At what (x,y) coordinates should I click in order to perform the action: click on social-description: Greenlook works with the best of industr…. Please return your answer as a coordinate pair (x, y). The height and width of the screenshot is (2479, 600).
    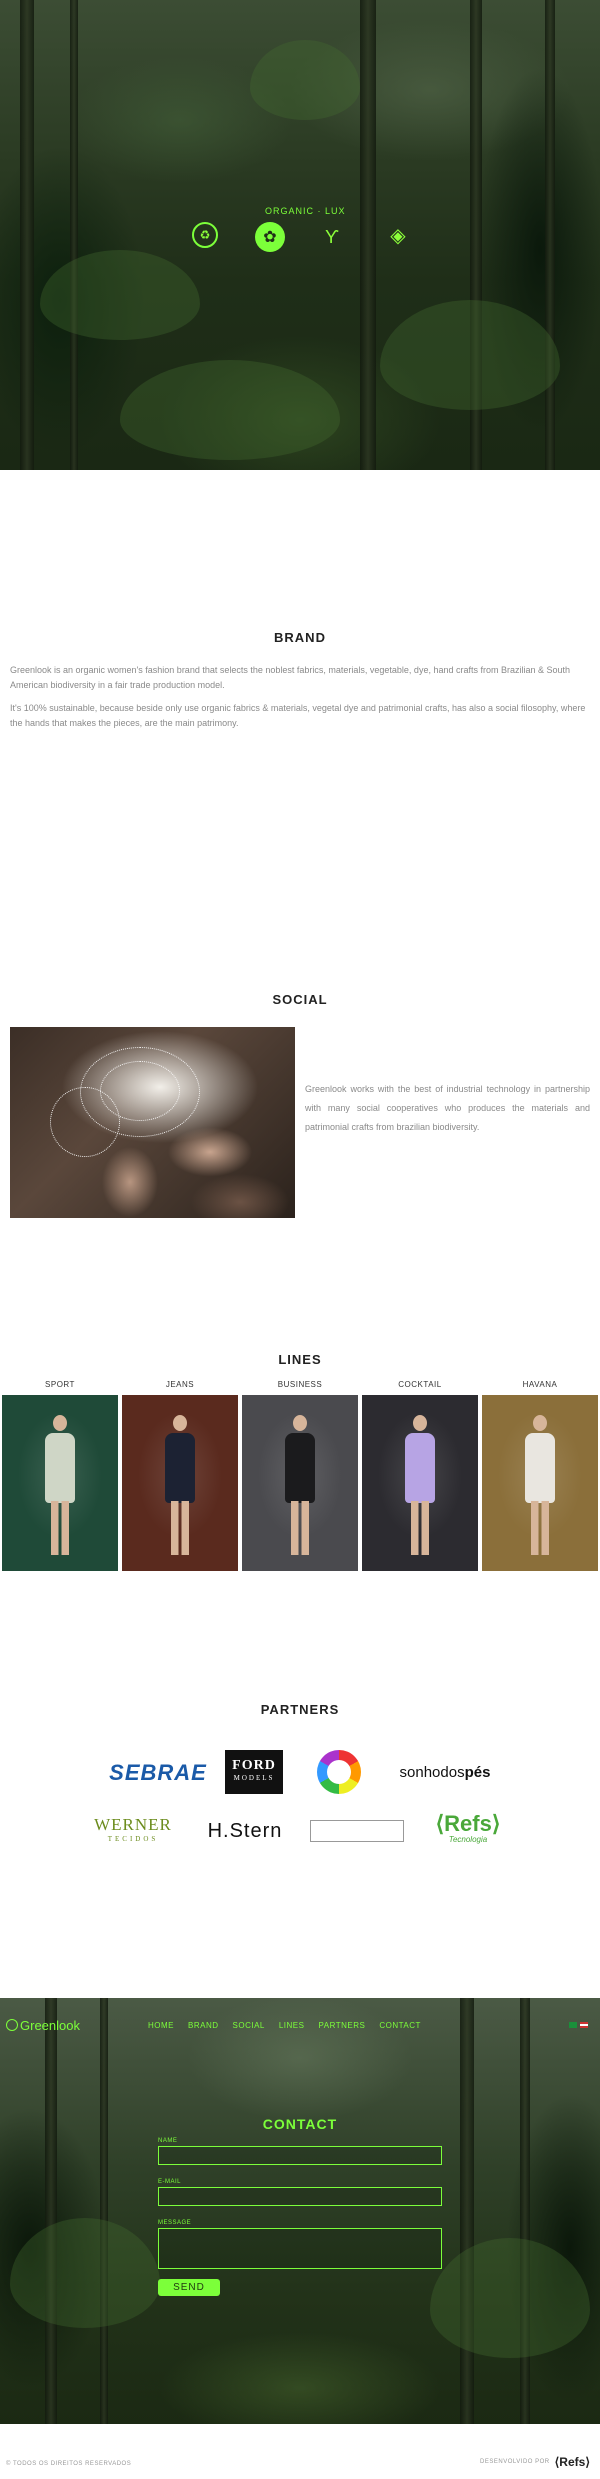
    Looking at the image, I should click on (447, 1108).